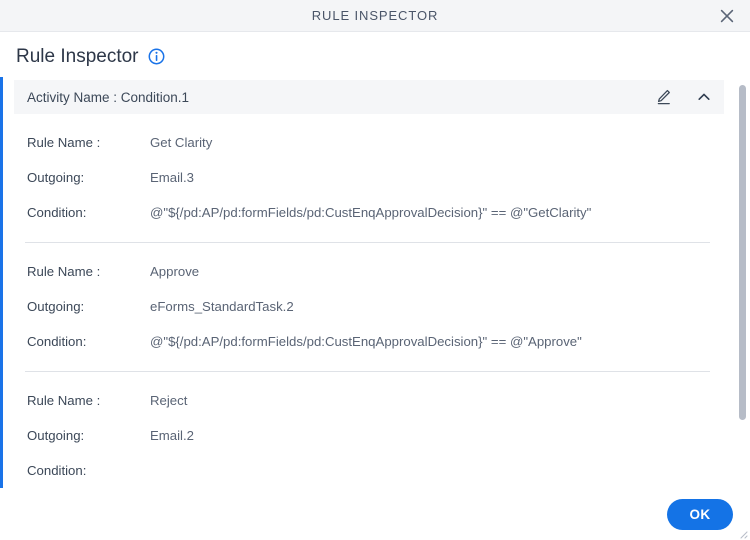 Image resolution: width=750 pixels, height=540 pixels. What do you see at coordinates (375, 54) in the screenshot?
I see `page-heading-row: Rule Inspector` at bounding box center [375, 54].